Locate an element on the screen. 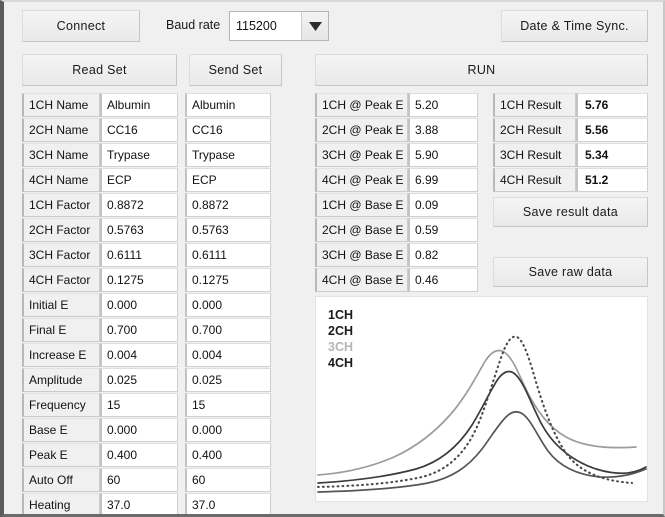 The width and height of the screenshot is (665, 517). result-value: 51.2 is located at coordinates (612, 180).